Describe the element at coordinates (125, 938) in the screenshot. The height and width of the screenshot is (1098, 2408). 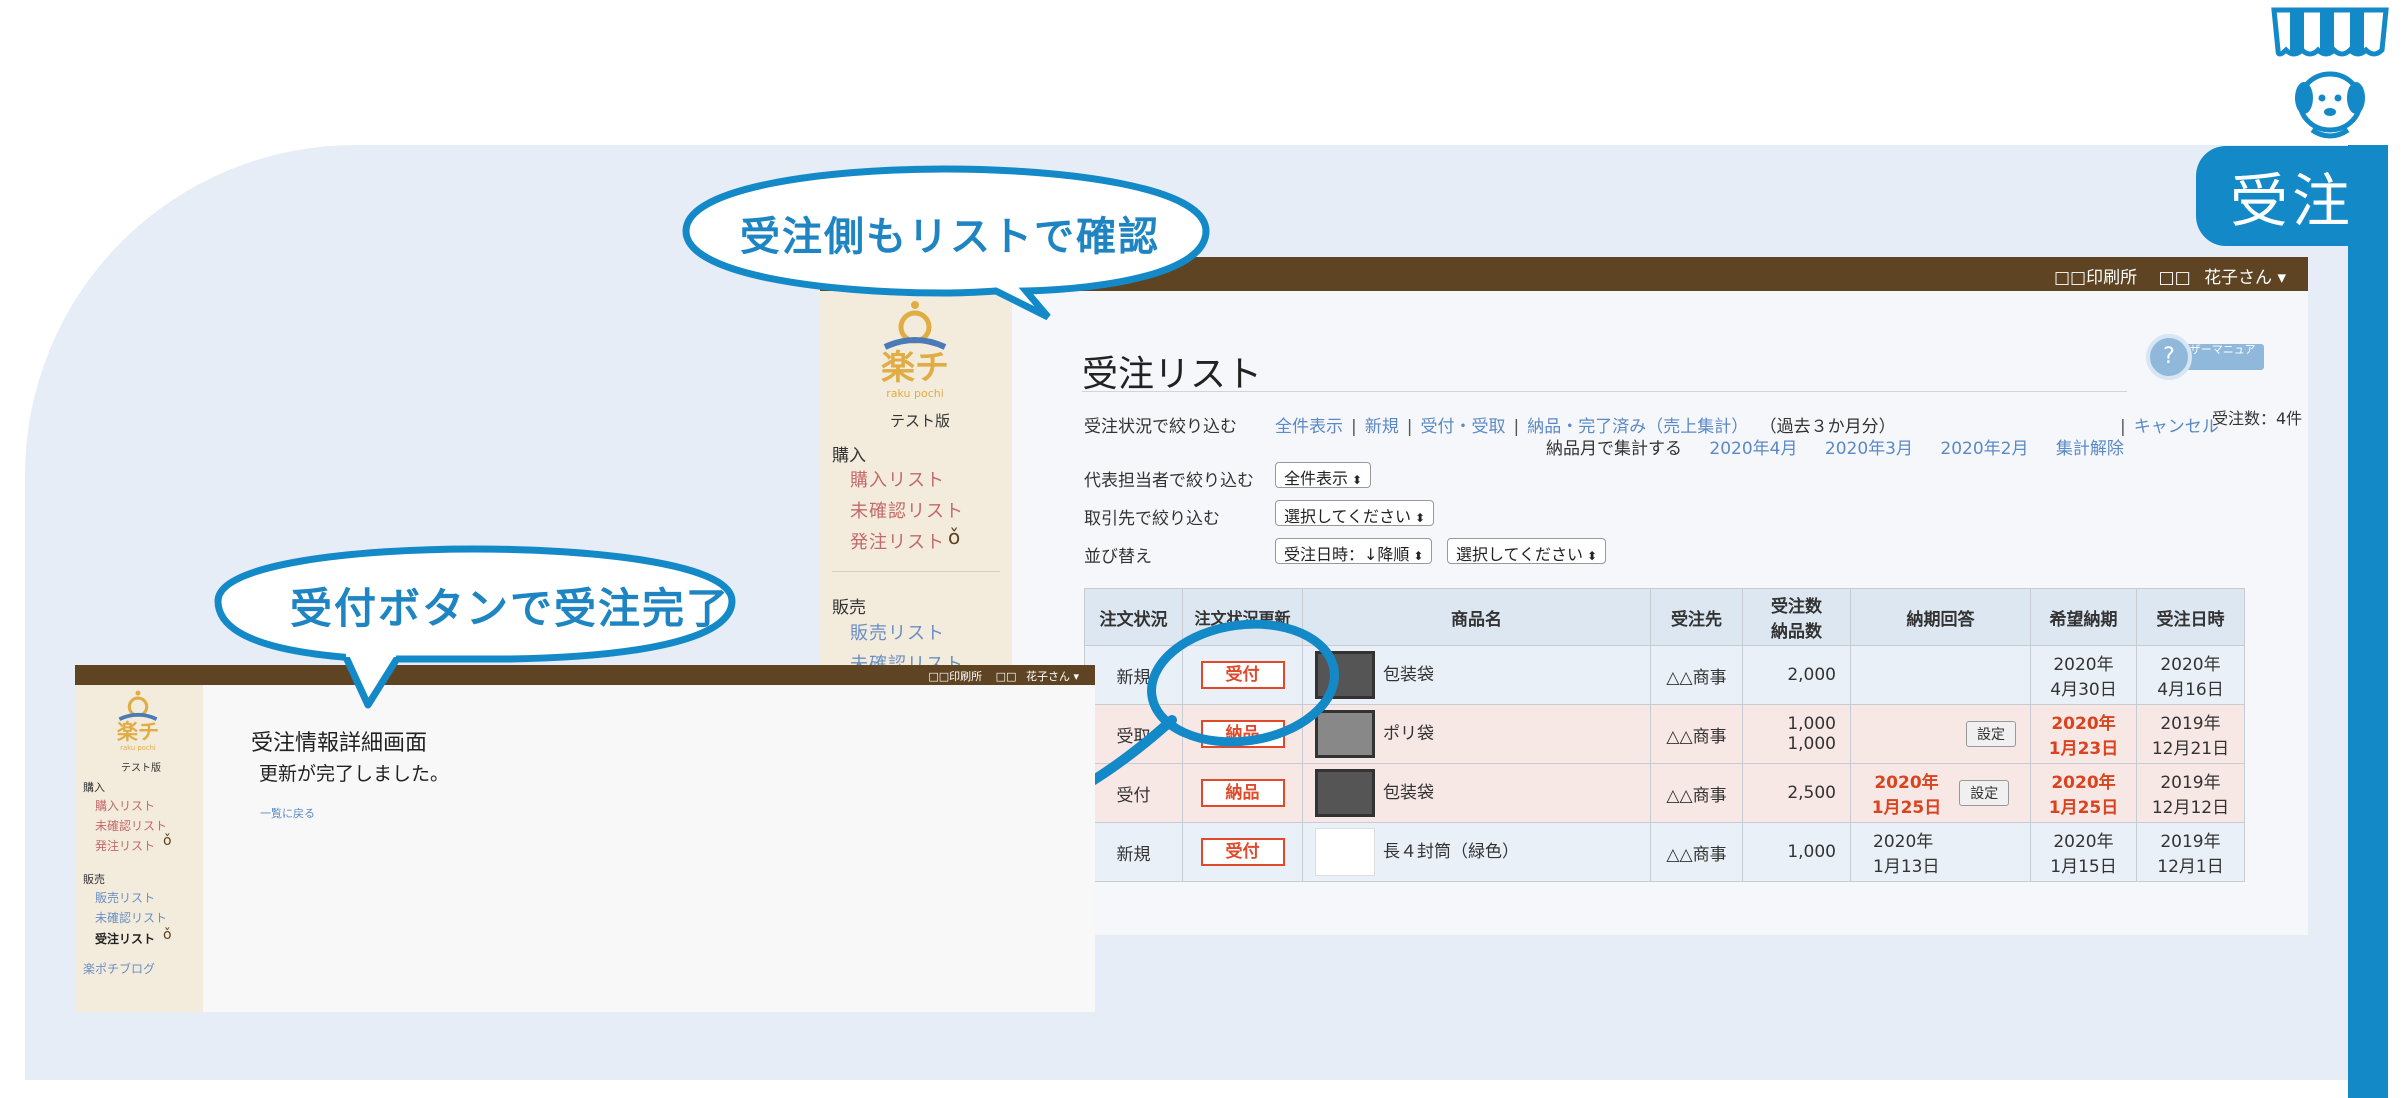
I see `nav-item-received-orders-small: 受注リスト` at that location.